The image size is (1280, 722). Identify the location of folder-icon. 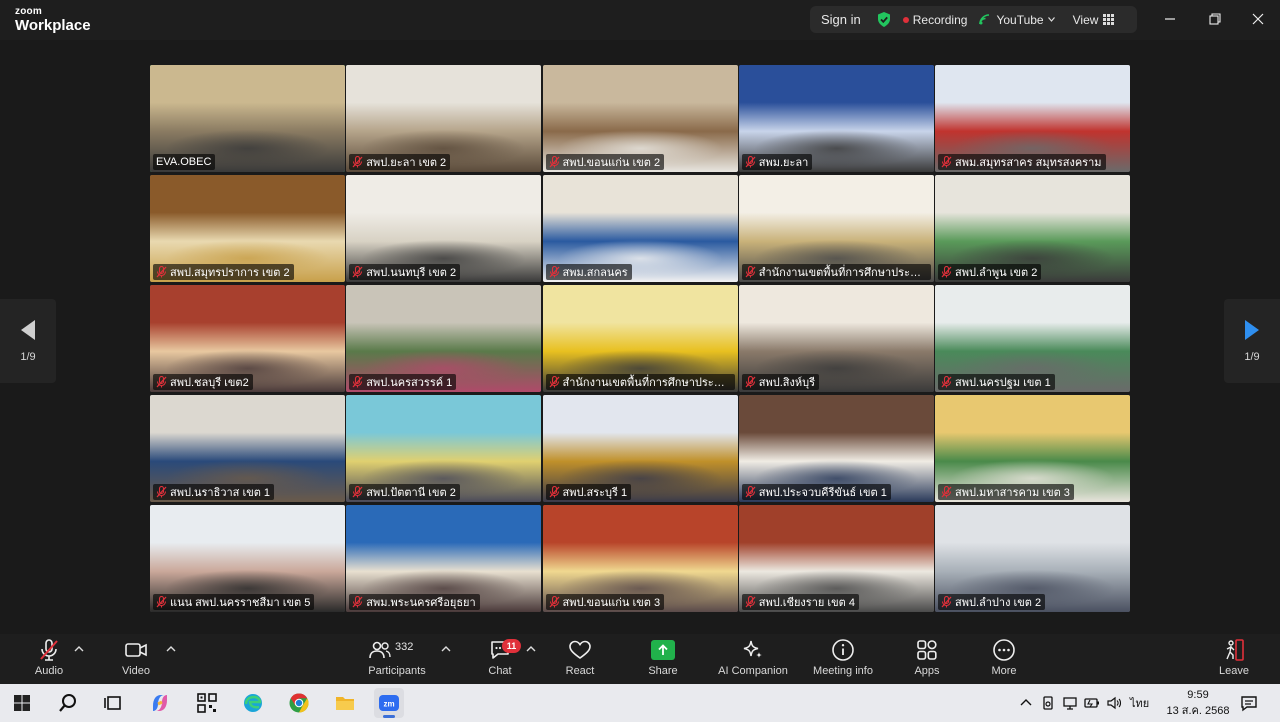
(345, 703).